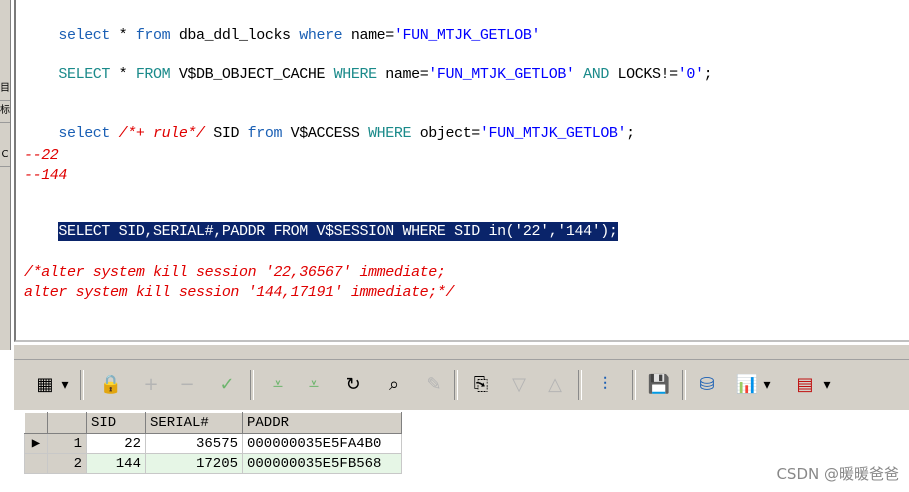 Image resolution: width=909 pixels, height=492 pixels. Describe the element at coordinates (151, 385) in the screenshot. I see `add-record-icon: +` at that location.